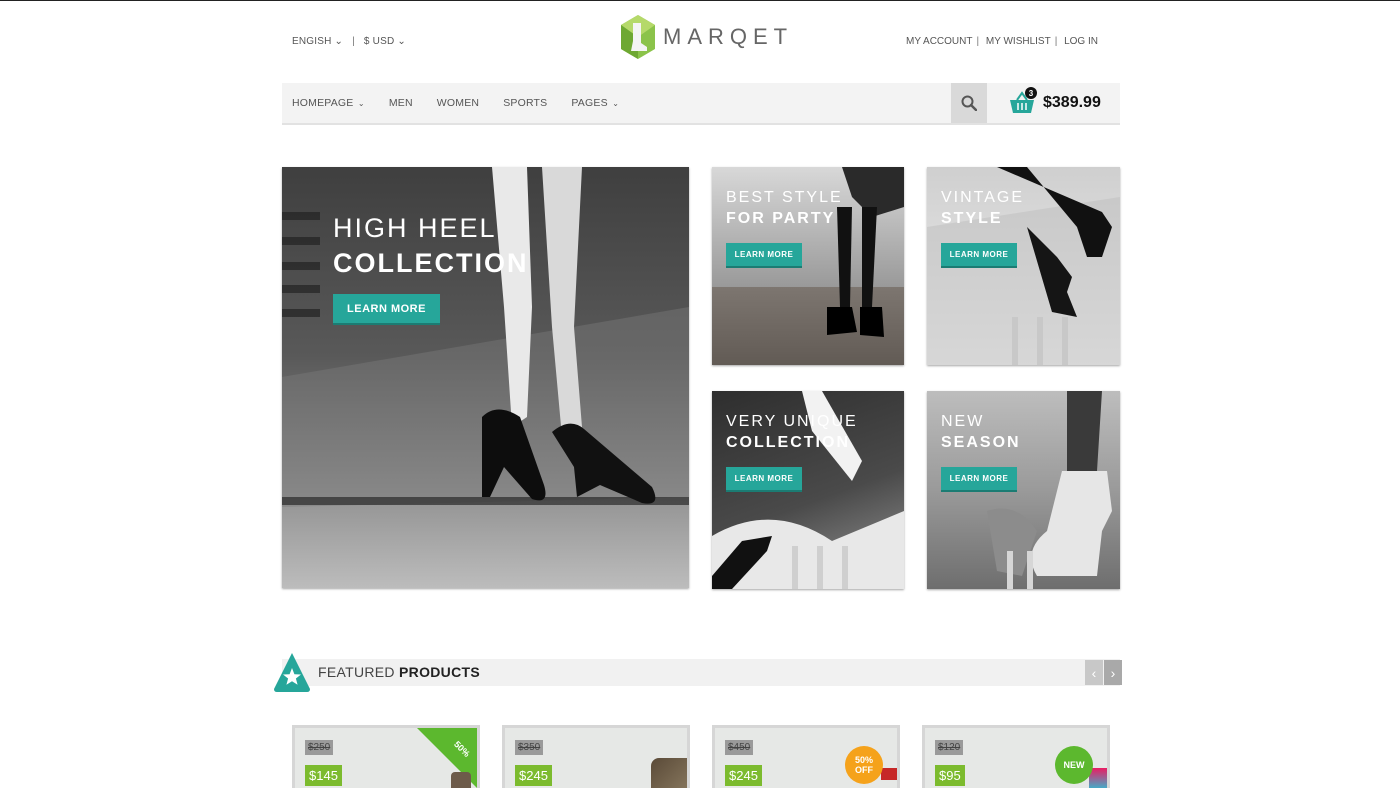 The image size is (1400, 788). What do you see at coordinates (1023, 266) in the screenshot?
I see `banner-vintage: VINTAGE STYLE LEARN MORE` at bounding box center [1023, 266].